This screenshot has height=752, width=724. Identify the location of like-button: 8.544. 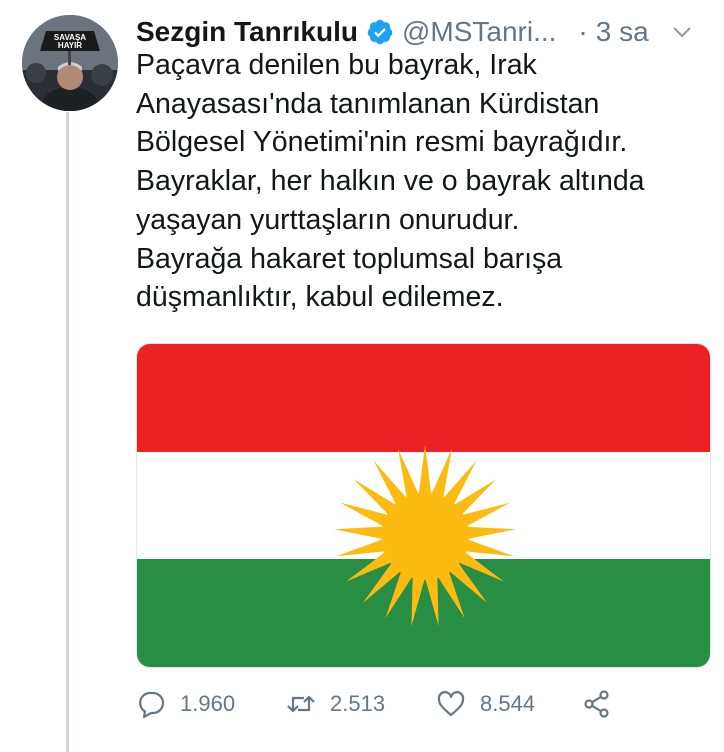
(485, 704).